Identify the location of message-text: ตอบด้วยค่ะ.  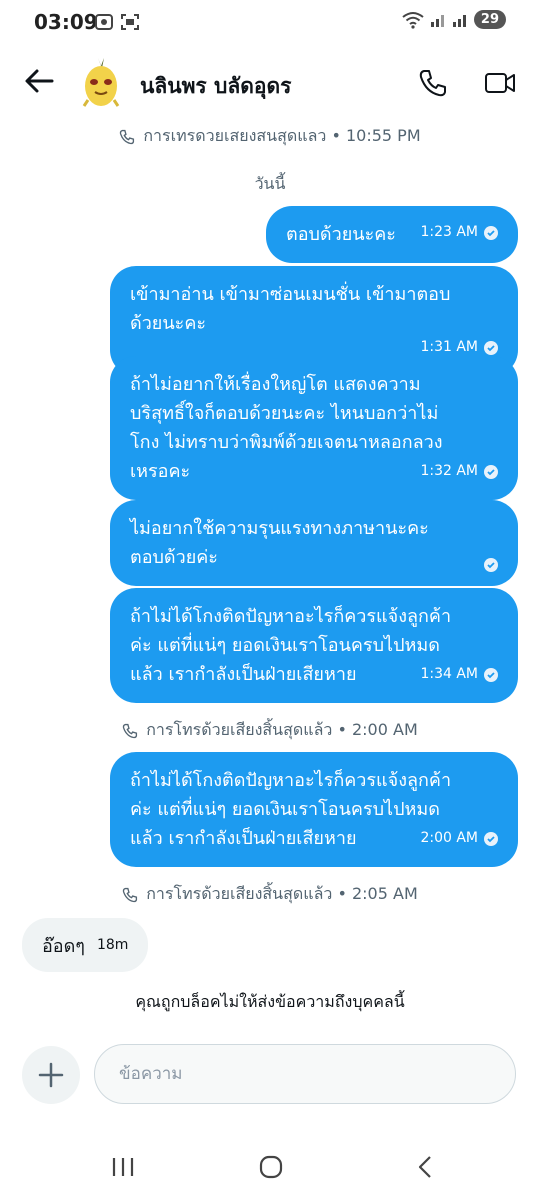
(174, 557).